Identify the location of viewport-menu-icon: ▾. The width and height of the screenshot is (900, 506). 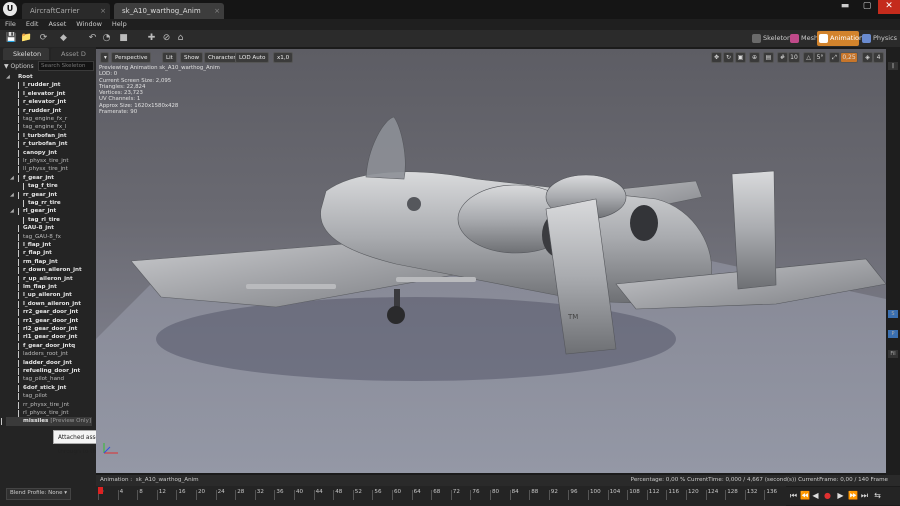
(104, 57).